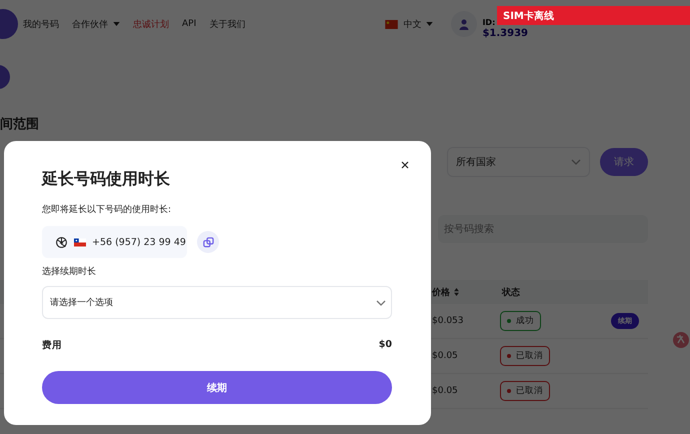 This screenshot has width=690, height=434. I want to click on close-button, so click(405, 165).